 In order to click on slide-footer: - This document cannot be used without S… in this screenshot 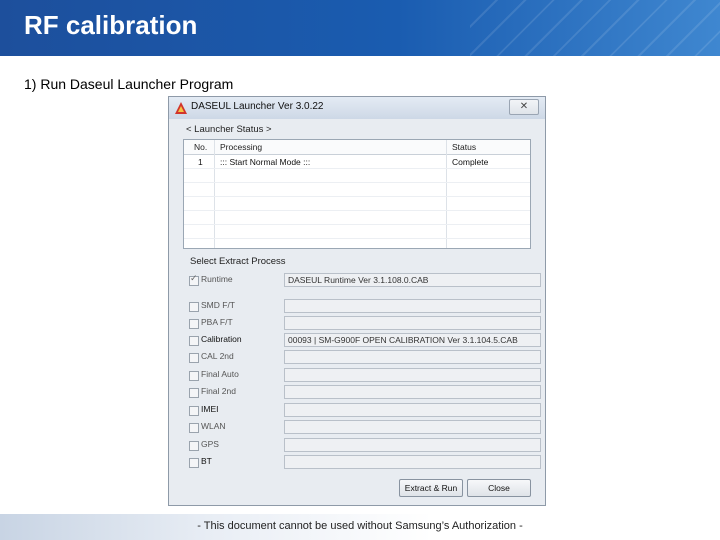, I will do `click(360, 527)`.